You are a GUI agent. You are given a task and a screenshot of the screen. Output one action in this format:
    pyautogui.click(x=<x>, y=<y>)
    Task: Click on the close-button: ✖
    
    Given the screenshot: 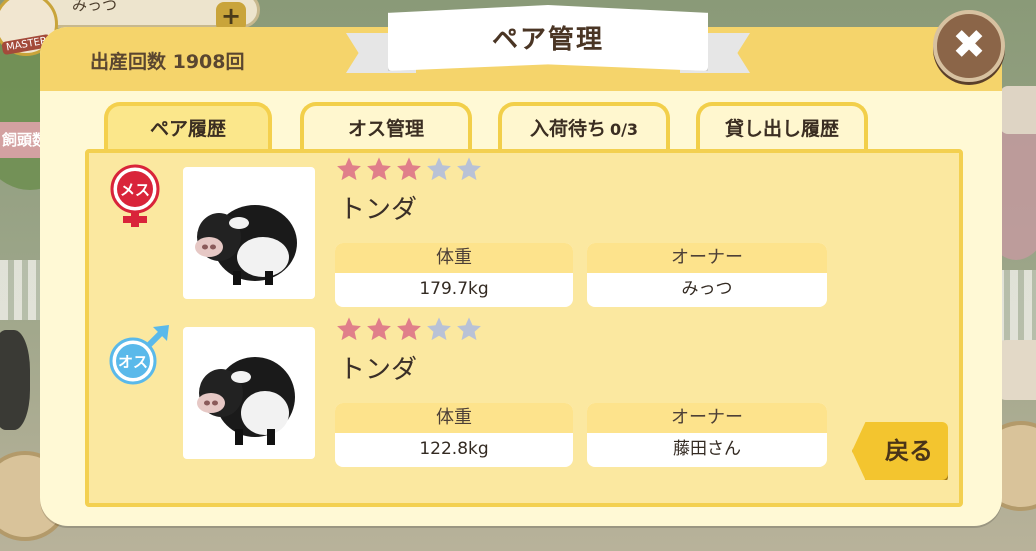 What is the action you would take?
    pyautogui.click(x=969, y=46)
    